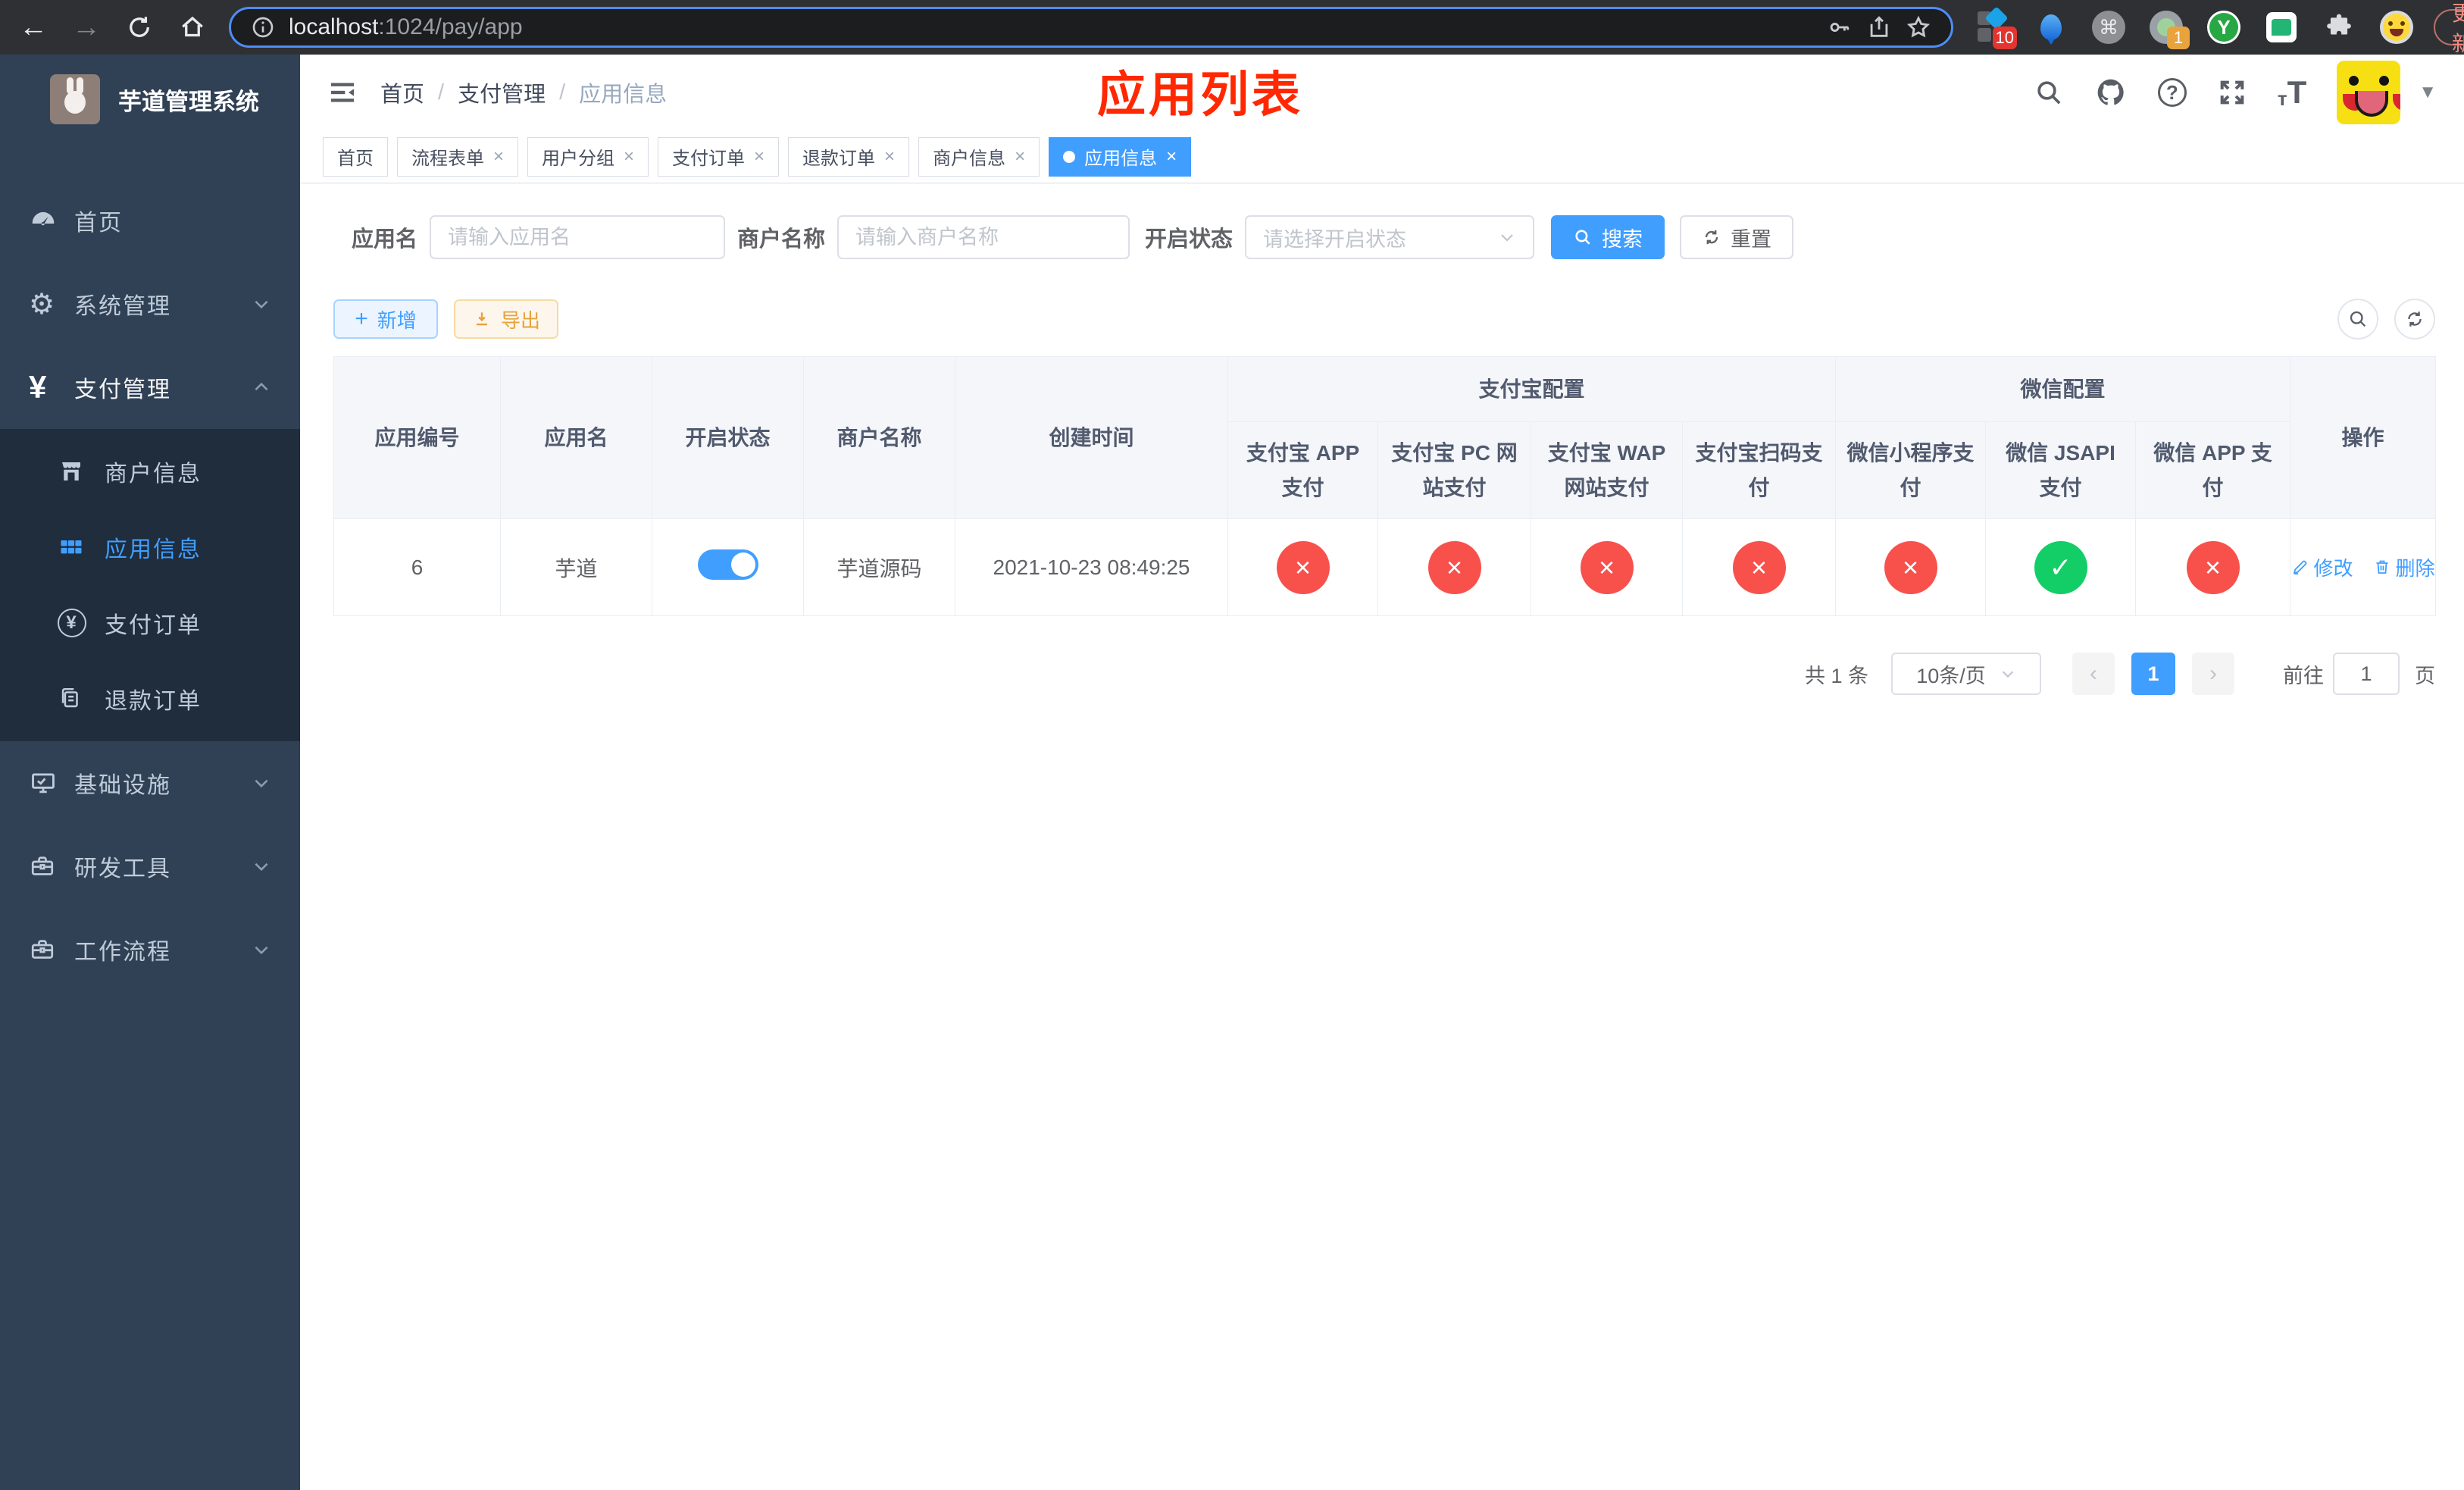 The width and height of the screenshot is (2464, 1490). I want to click on browser-toolbar: ← → localhost:1024/pay/app 10 ⌘ 1 Y 更新, so click(1232, 28).